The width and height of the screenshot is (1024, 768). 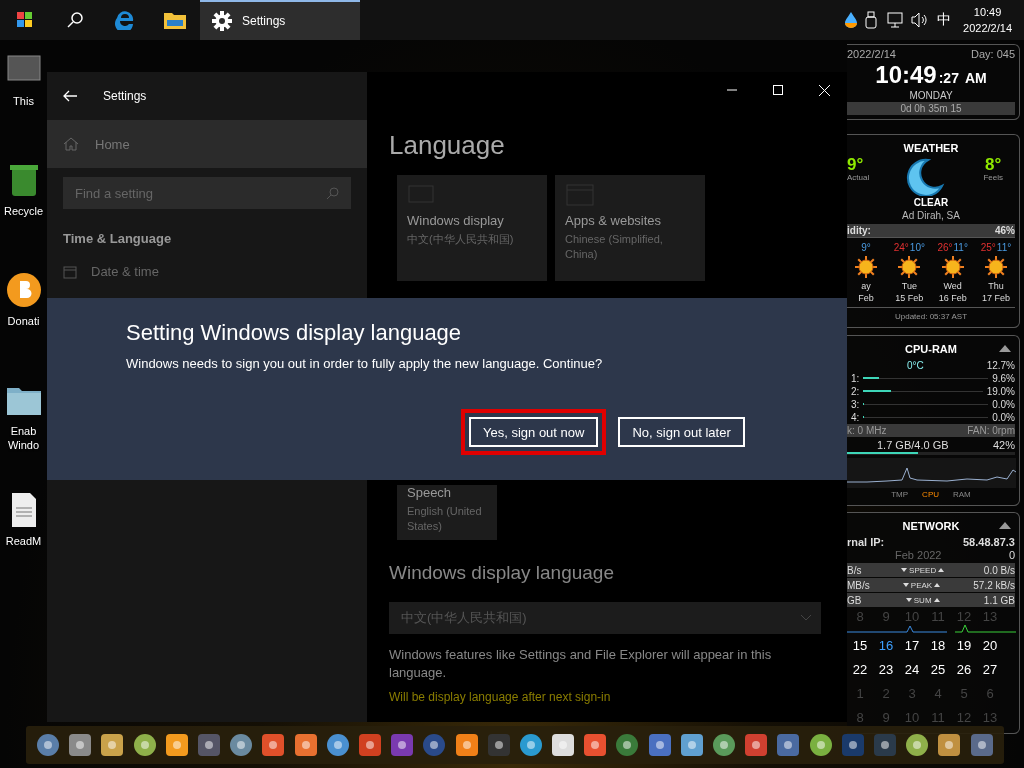 What do you see at coordinates (938, 645) in the screenshot?
I see `calendar-day: 18` at bounding box center [938, 645].